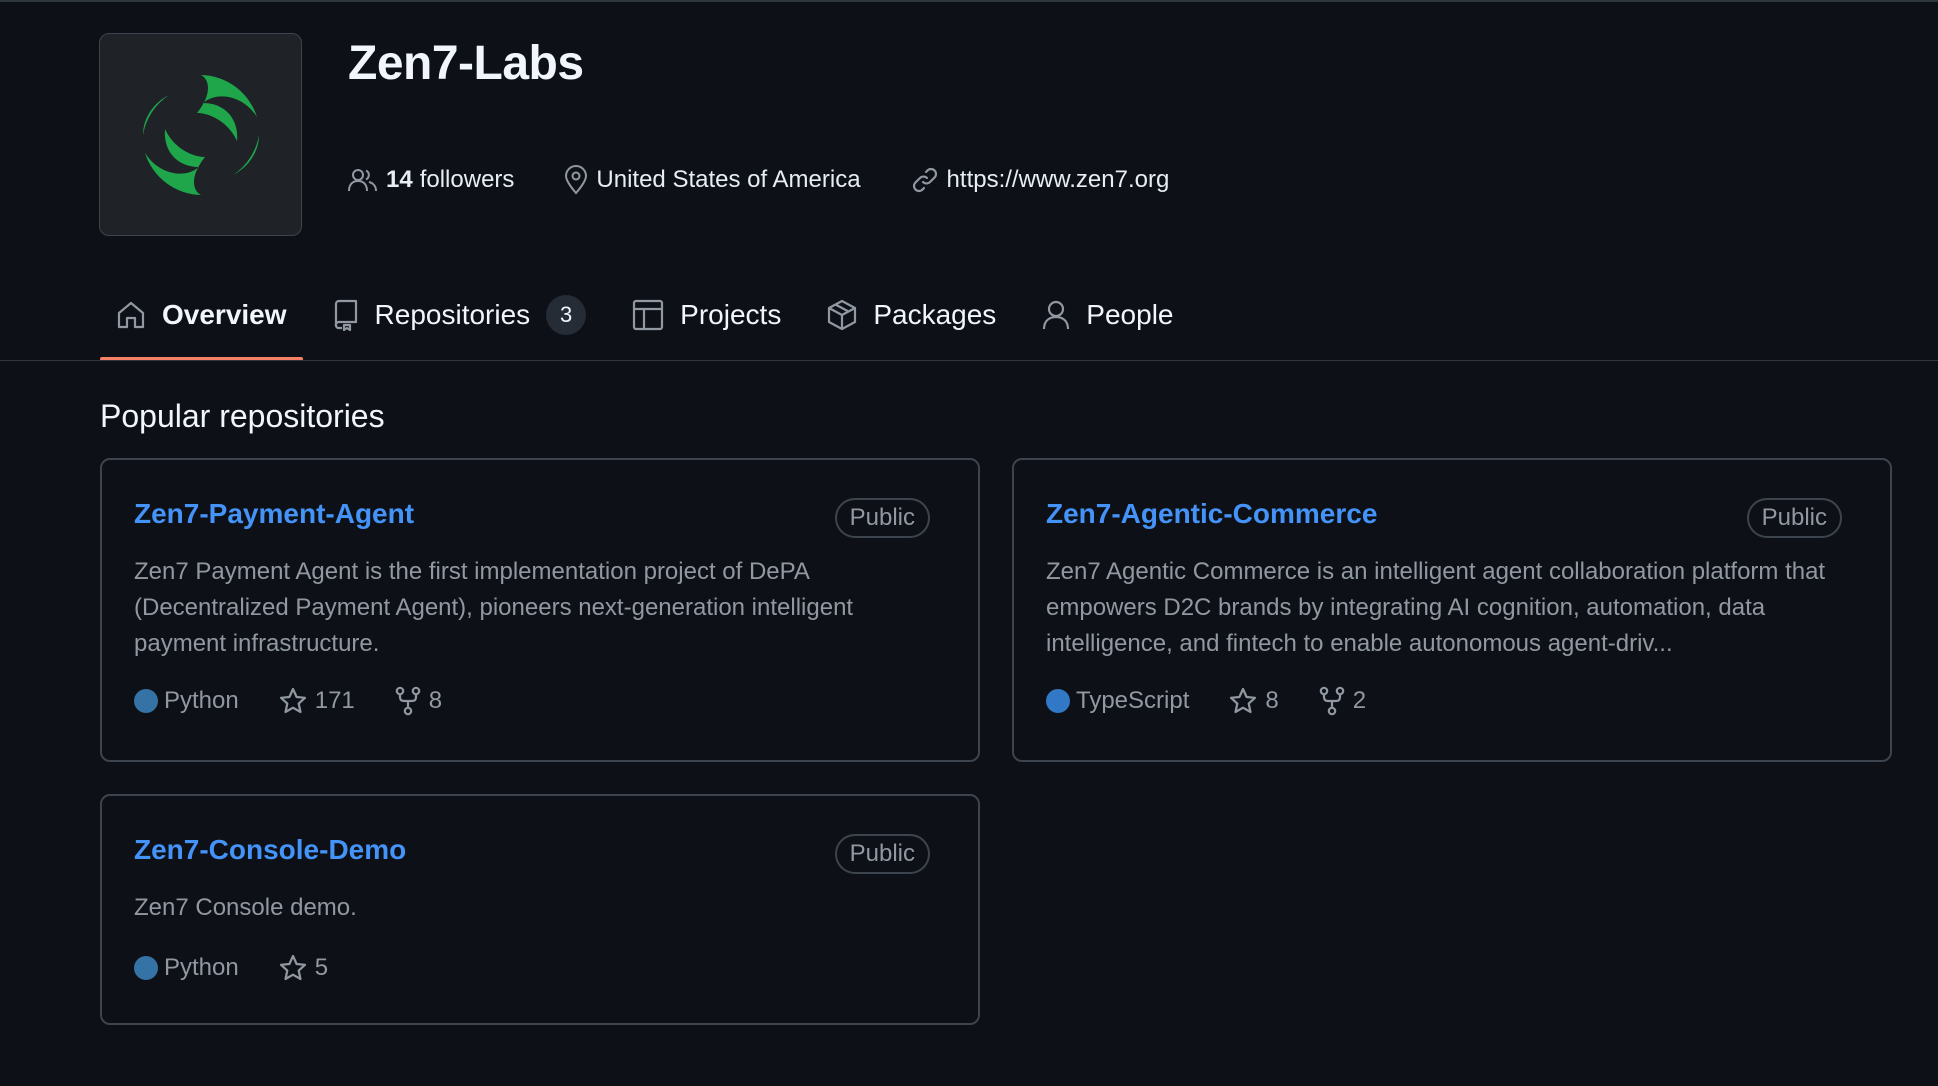 This screenshot has height=1086, width=1938. I want to click on repo-stats: Python 171 8, so click(308, 701).